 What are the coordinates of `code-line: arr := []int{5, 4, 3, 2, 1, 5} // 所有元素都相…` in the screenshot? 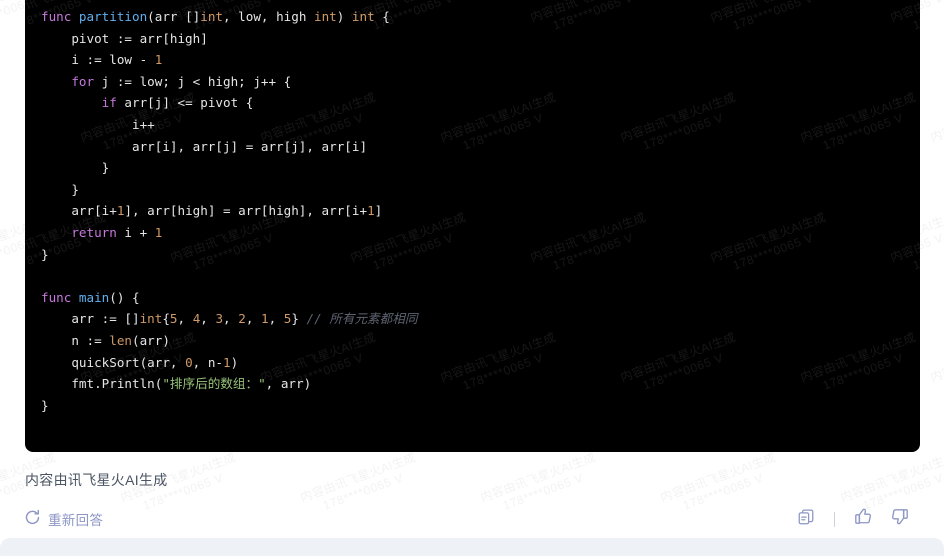 It's located at (229, 319).